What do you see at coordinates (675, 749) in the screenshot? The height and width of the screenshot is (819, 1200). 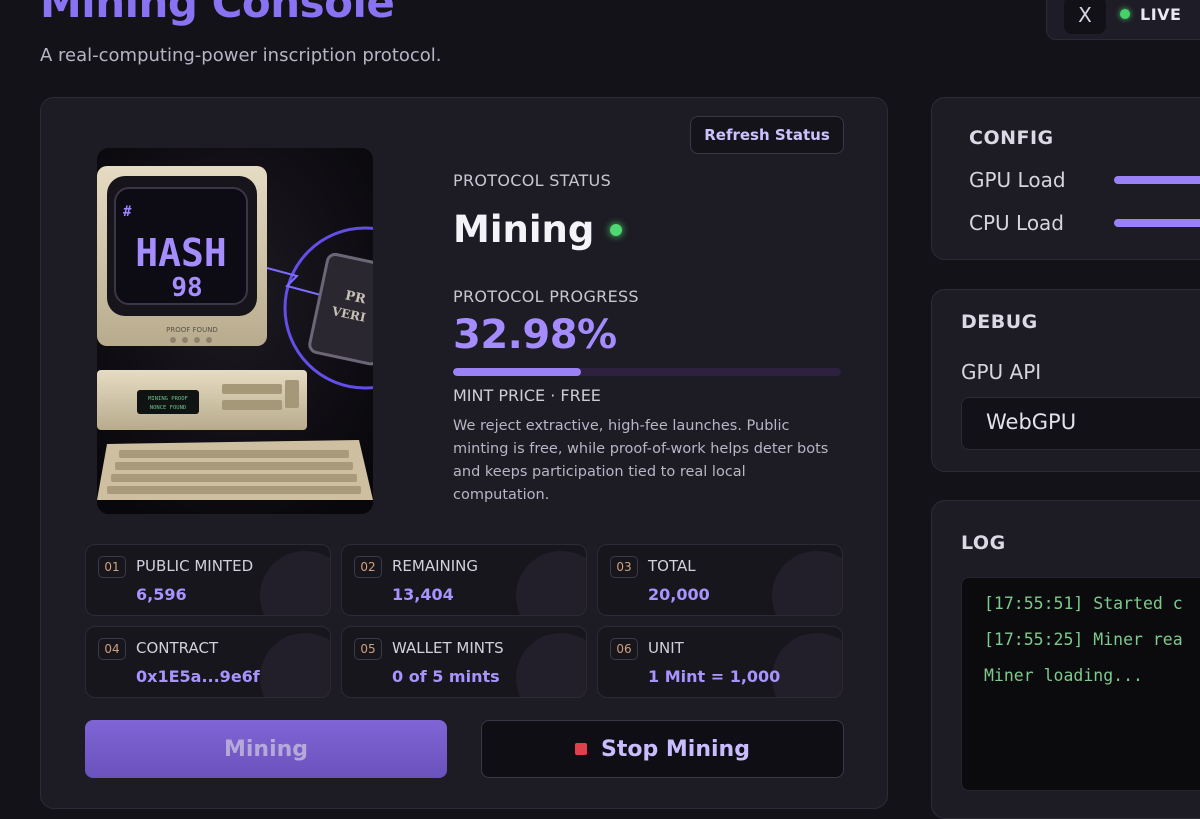 I see `stop-mining-label: Stop Mining` at bounding box center [675, 749].